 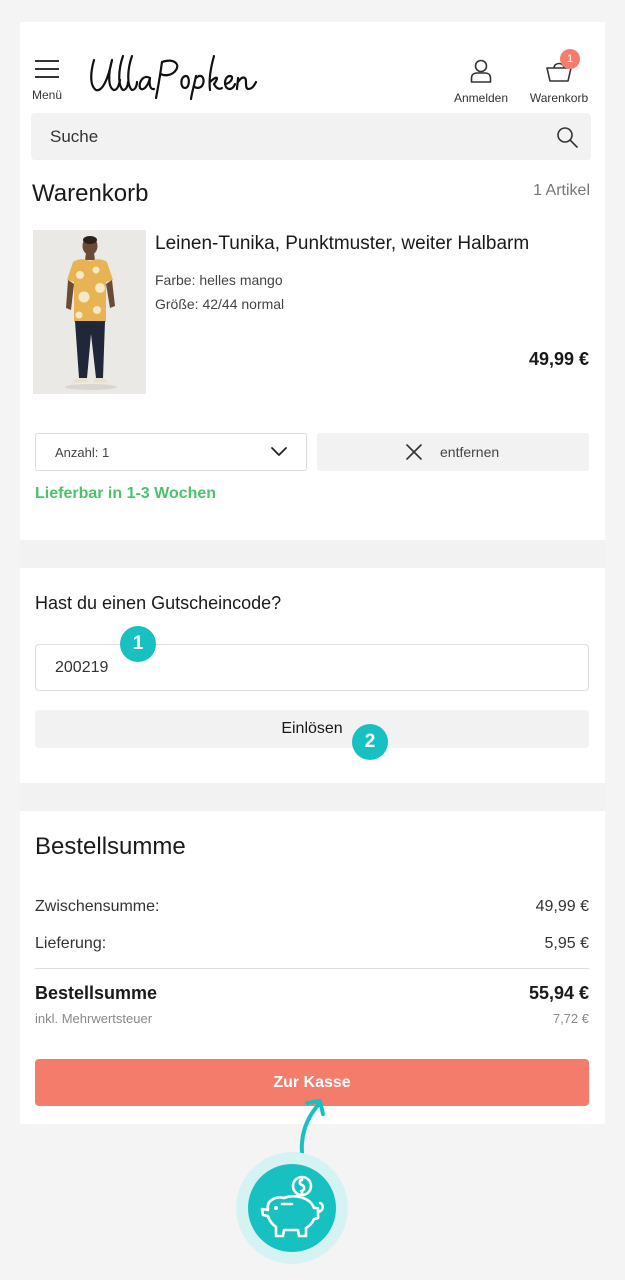 What do you see at coordinates (126, 493) in the screenshot?
I see `availability-text: Lieferbar in 1-3 Wochen` at bounding box center [126, 493].